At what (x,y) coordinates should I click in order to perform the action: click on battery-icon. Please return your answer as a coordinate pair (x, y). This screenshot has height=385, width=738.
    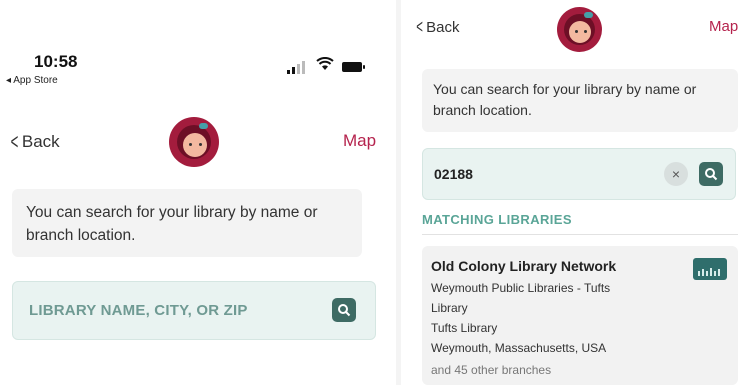
    Looking at the image, I should click on (353, 67).